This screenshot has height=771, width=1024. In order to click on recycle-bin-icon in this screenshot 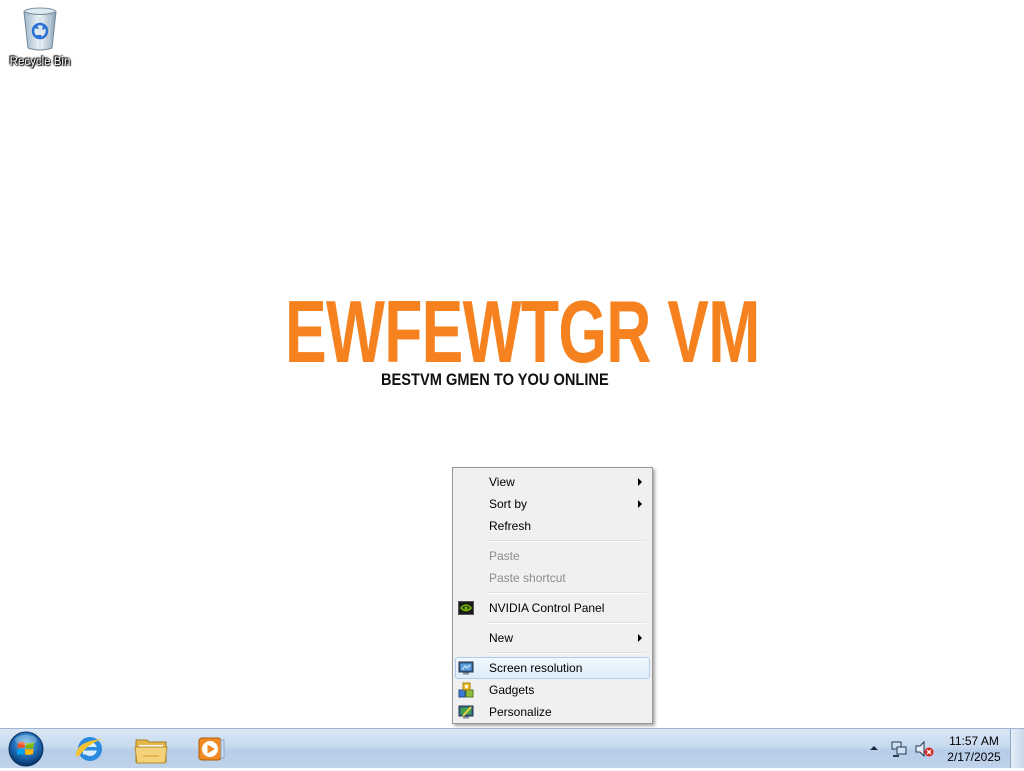, I will do `click(40, 29)`.